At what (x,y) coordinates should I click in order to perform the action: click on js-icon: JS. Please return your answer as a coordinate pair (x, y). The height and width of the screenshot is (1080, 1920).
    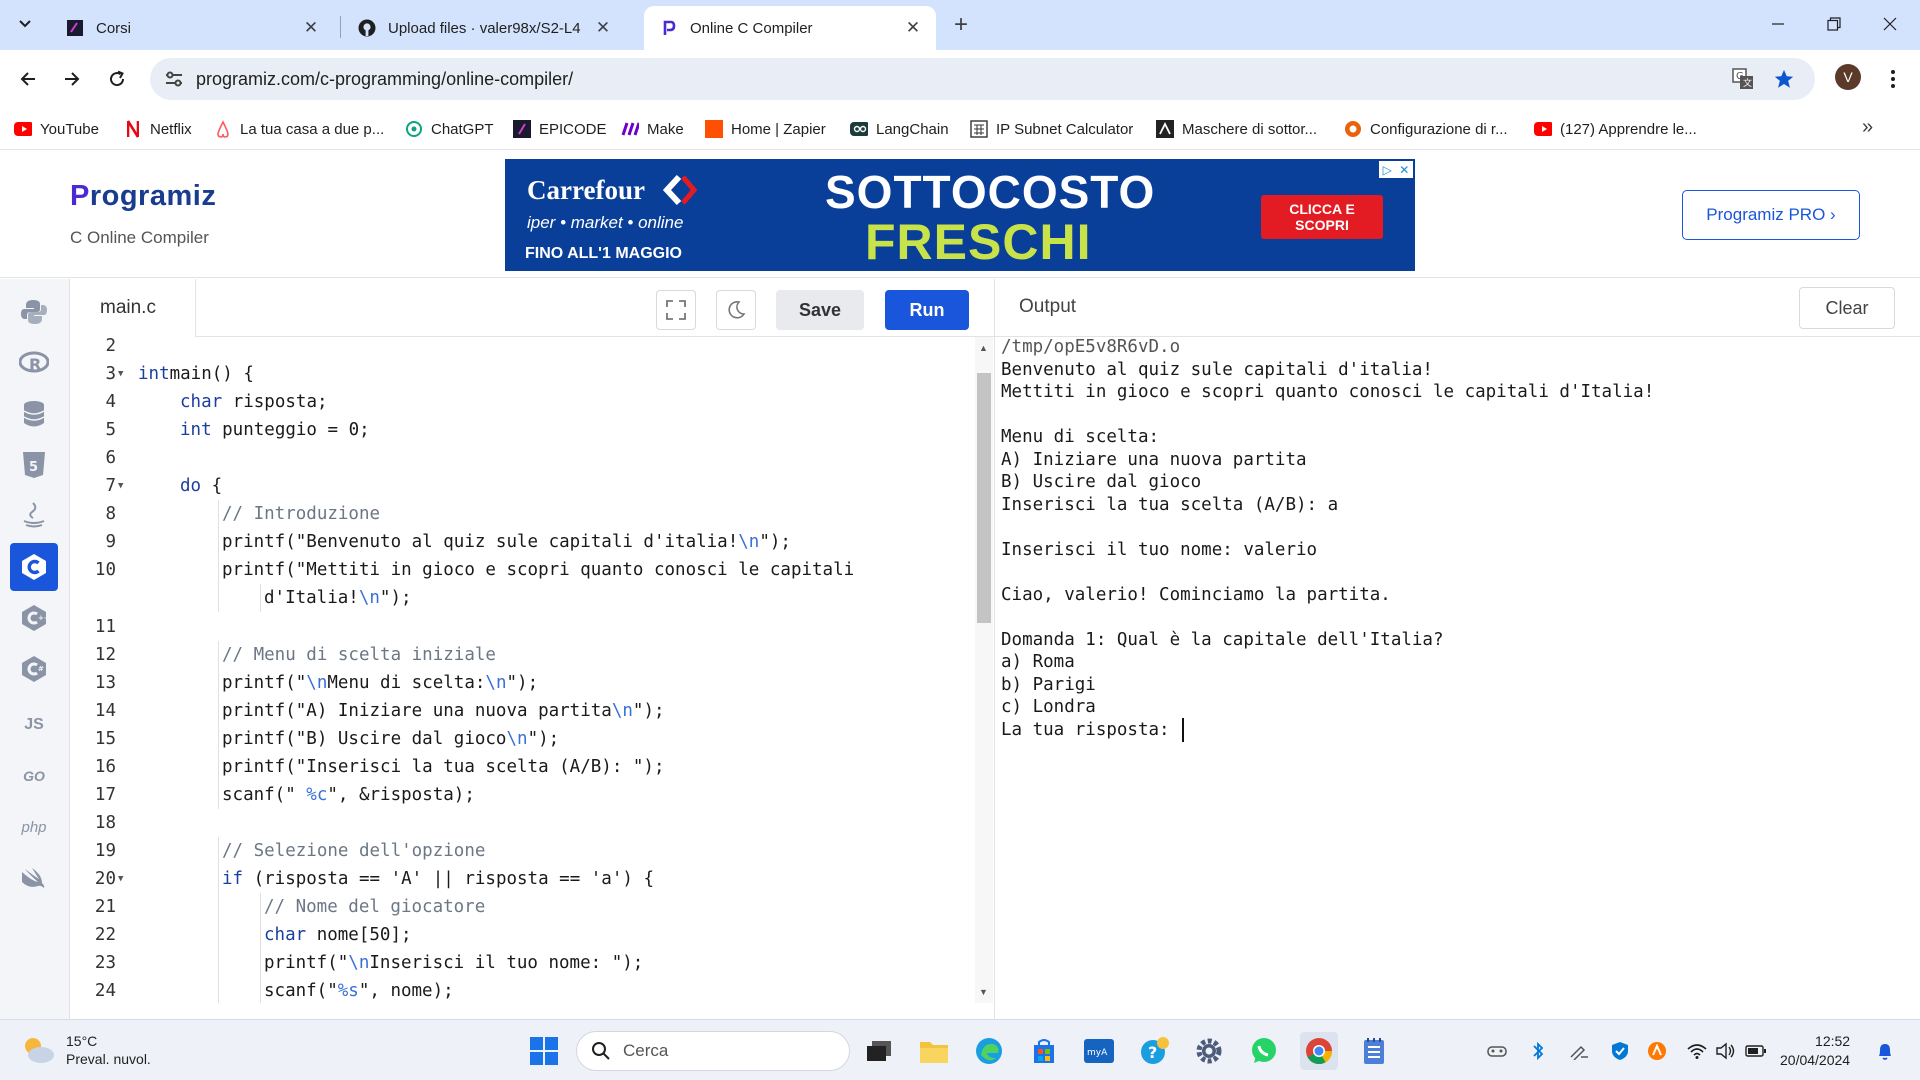
    Looking at the image, I should click on (34, 725).